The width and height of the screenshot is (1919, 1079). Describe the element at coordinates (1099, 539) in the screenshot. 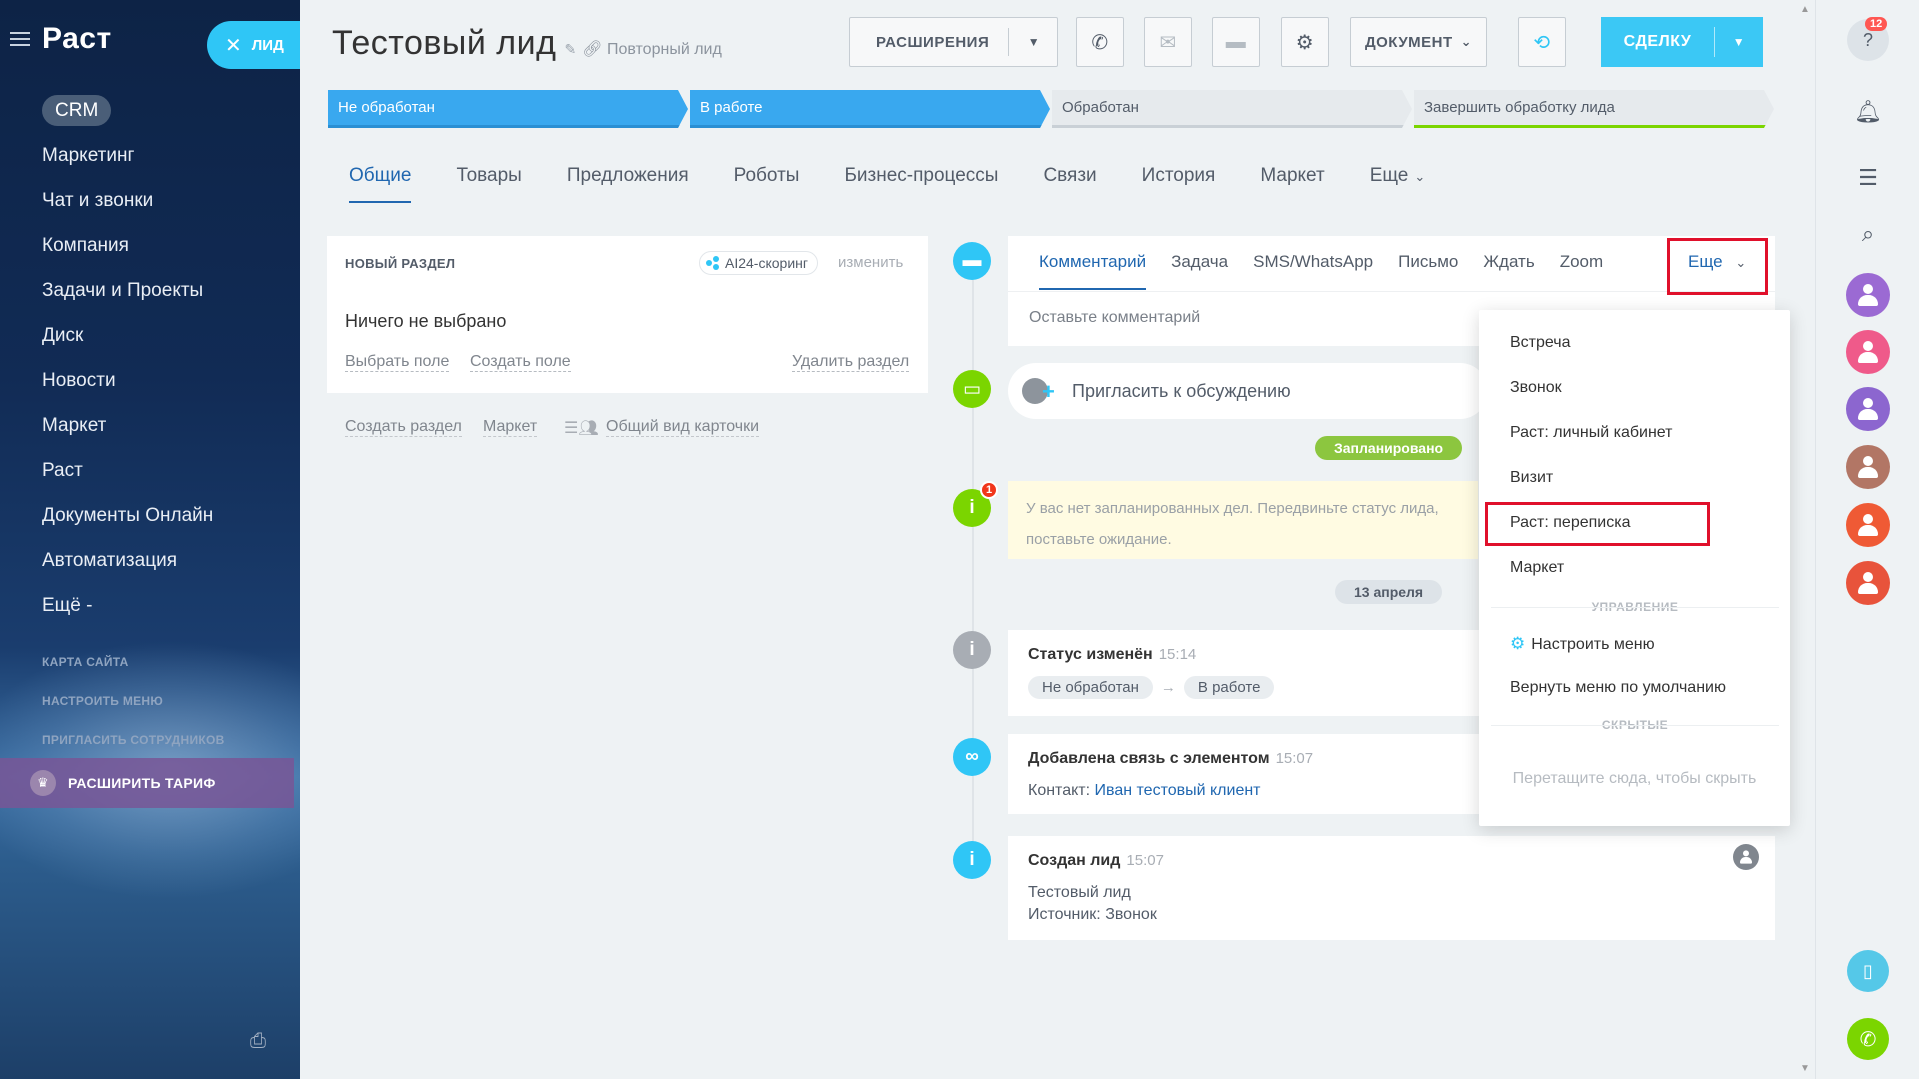

I see `warning-line: поставьте ожидание.` at that location.